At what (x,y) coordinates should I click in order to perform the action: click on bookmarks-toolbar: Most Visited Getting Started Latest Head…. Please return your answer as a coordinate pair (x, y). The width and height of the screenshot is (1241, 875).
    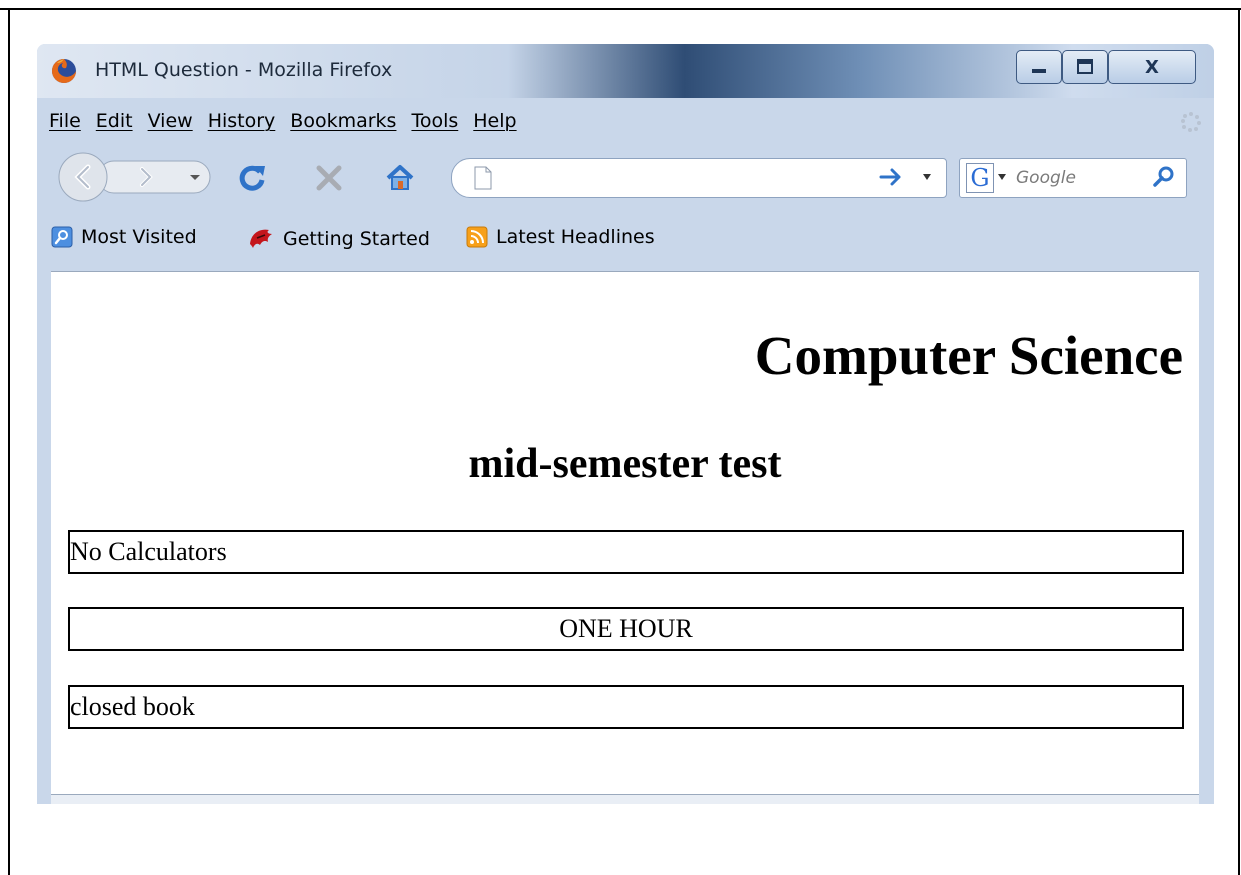
    Looking at the image, I should click on (625, 238).